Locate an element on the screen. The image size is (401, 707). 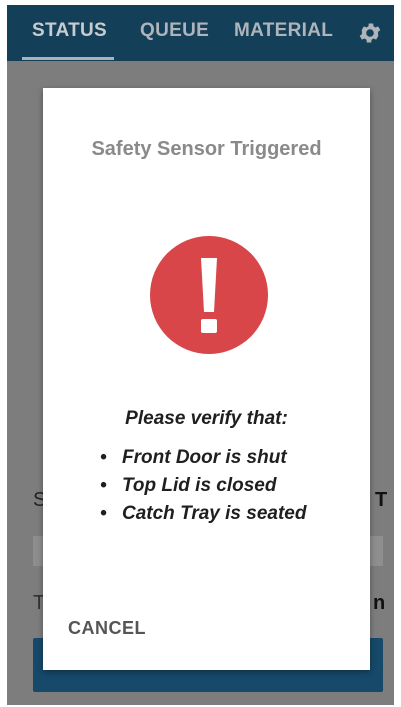
checklist-item-top-lid: • Top Lid is closed is located at coordinates (202, 486).